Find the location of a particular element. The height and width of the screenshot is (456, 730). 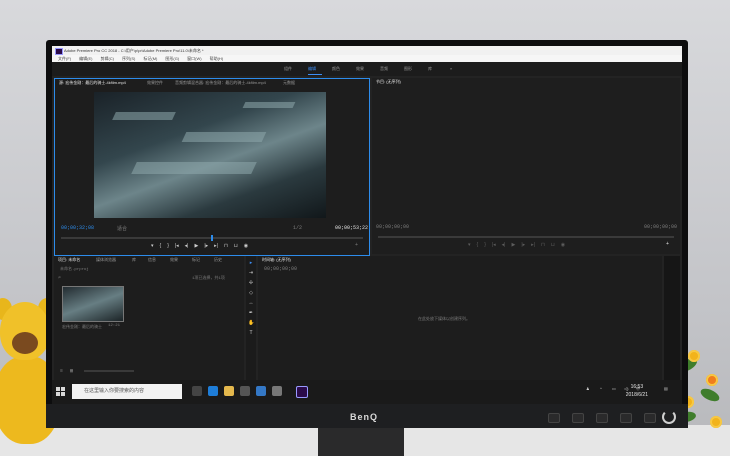

playback-resolution-select: 1/2 is located at coordinates (297, 228).